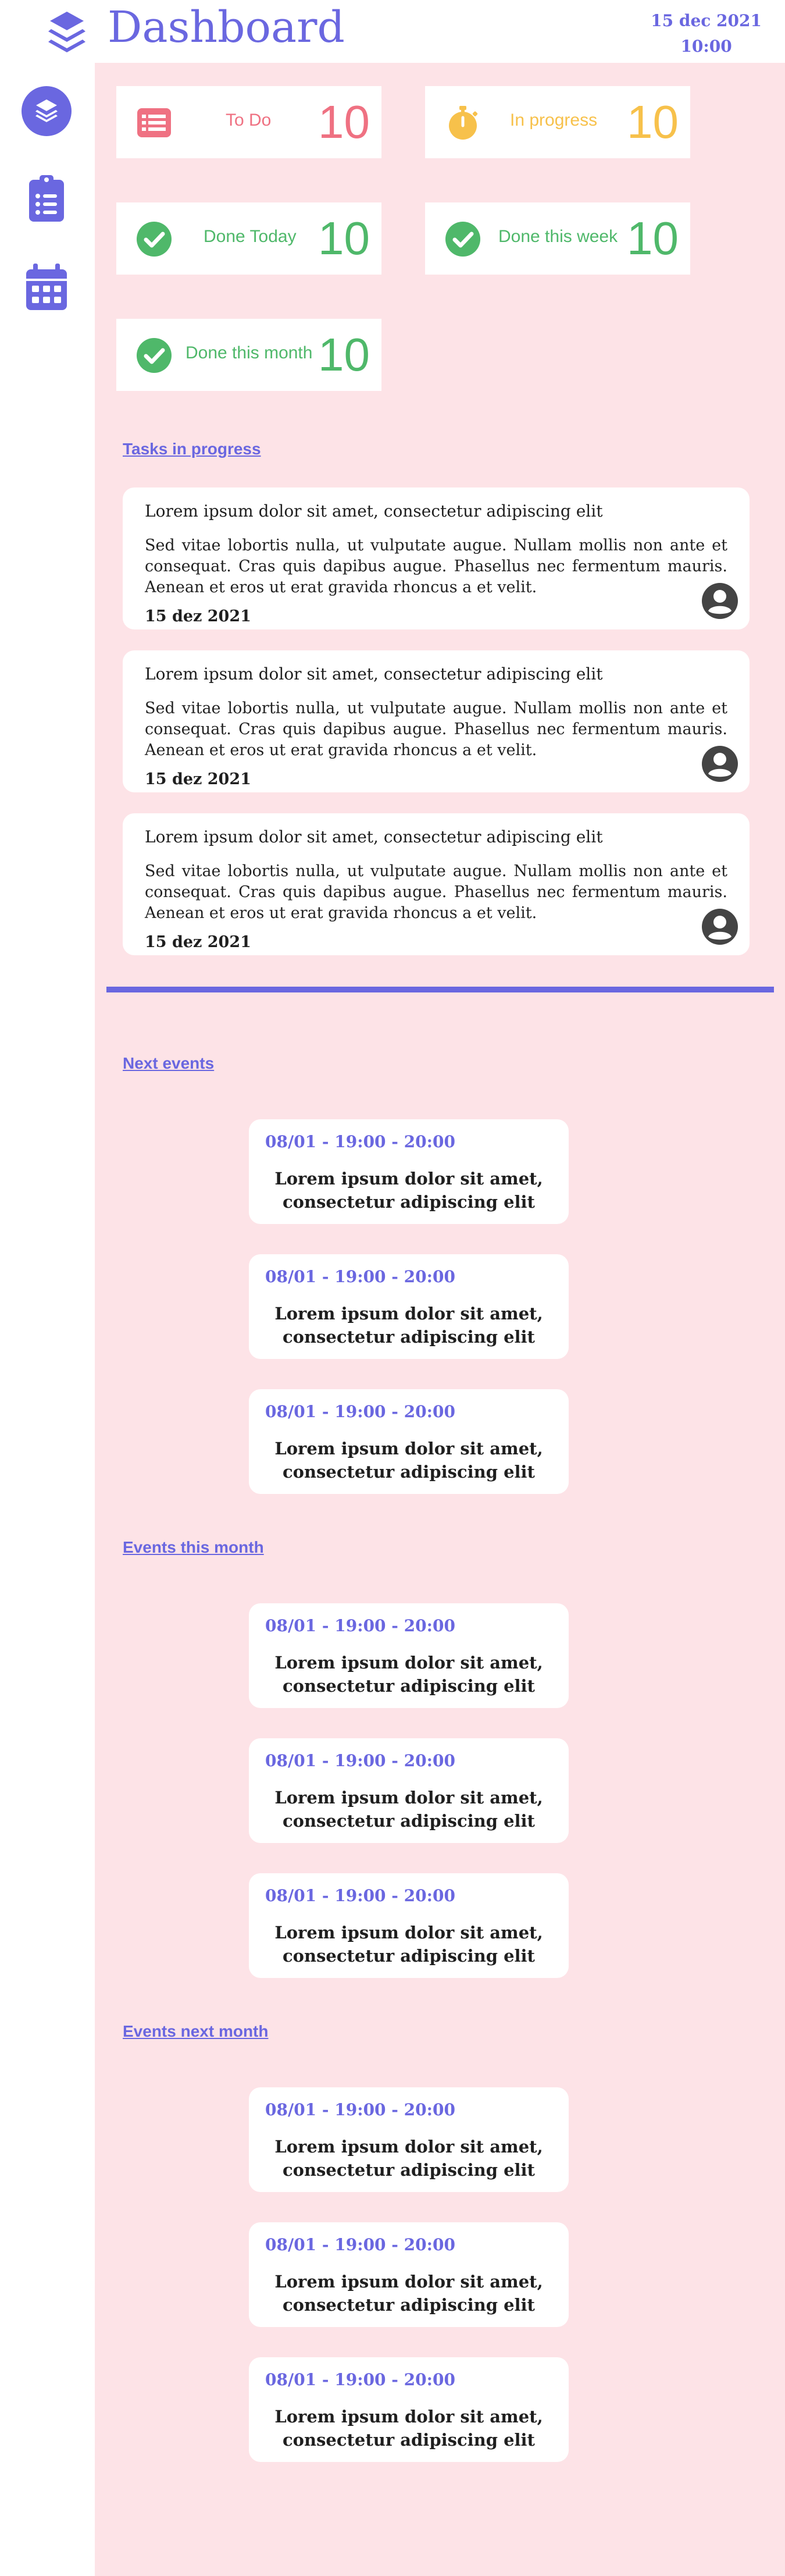 This screenshot has width=785, height=2576. What do you see at coordinates (440, 990) in the screenshot?
I see `section-divider` at bounding box center [440, 990].